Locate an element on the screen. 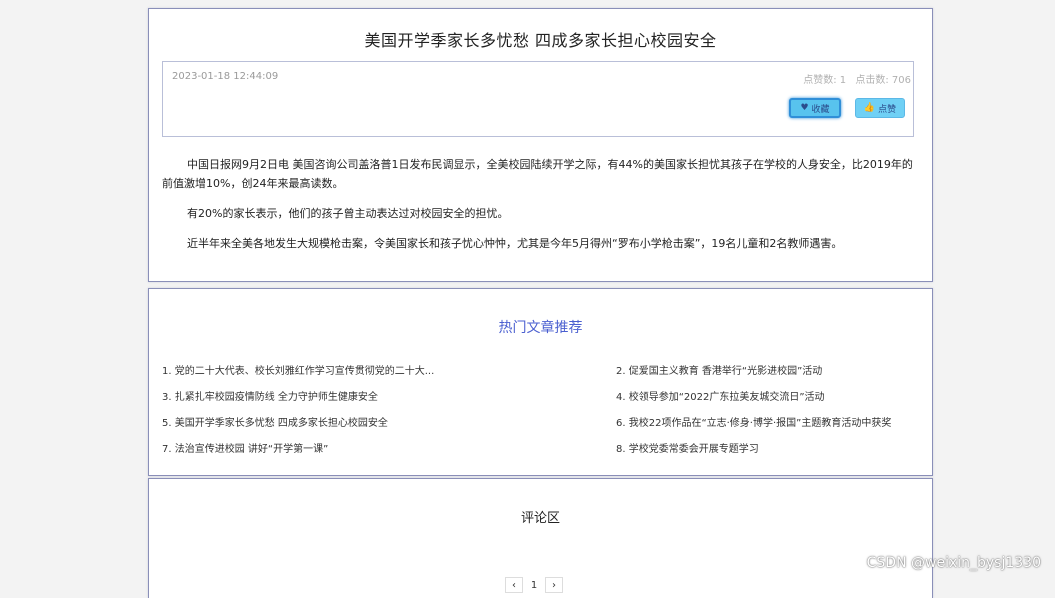 The image size is (1055, 598). thumbs-up-icon: 👍 is located at coordinates (869, 108).